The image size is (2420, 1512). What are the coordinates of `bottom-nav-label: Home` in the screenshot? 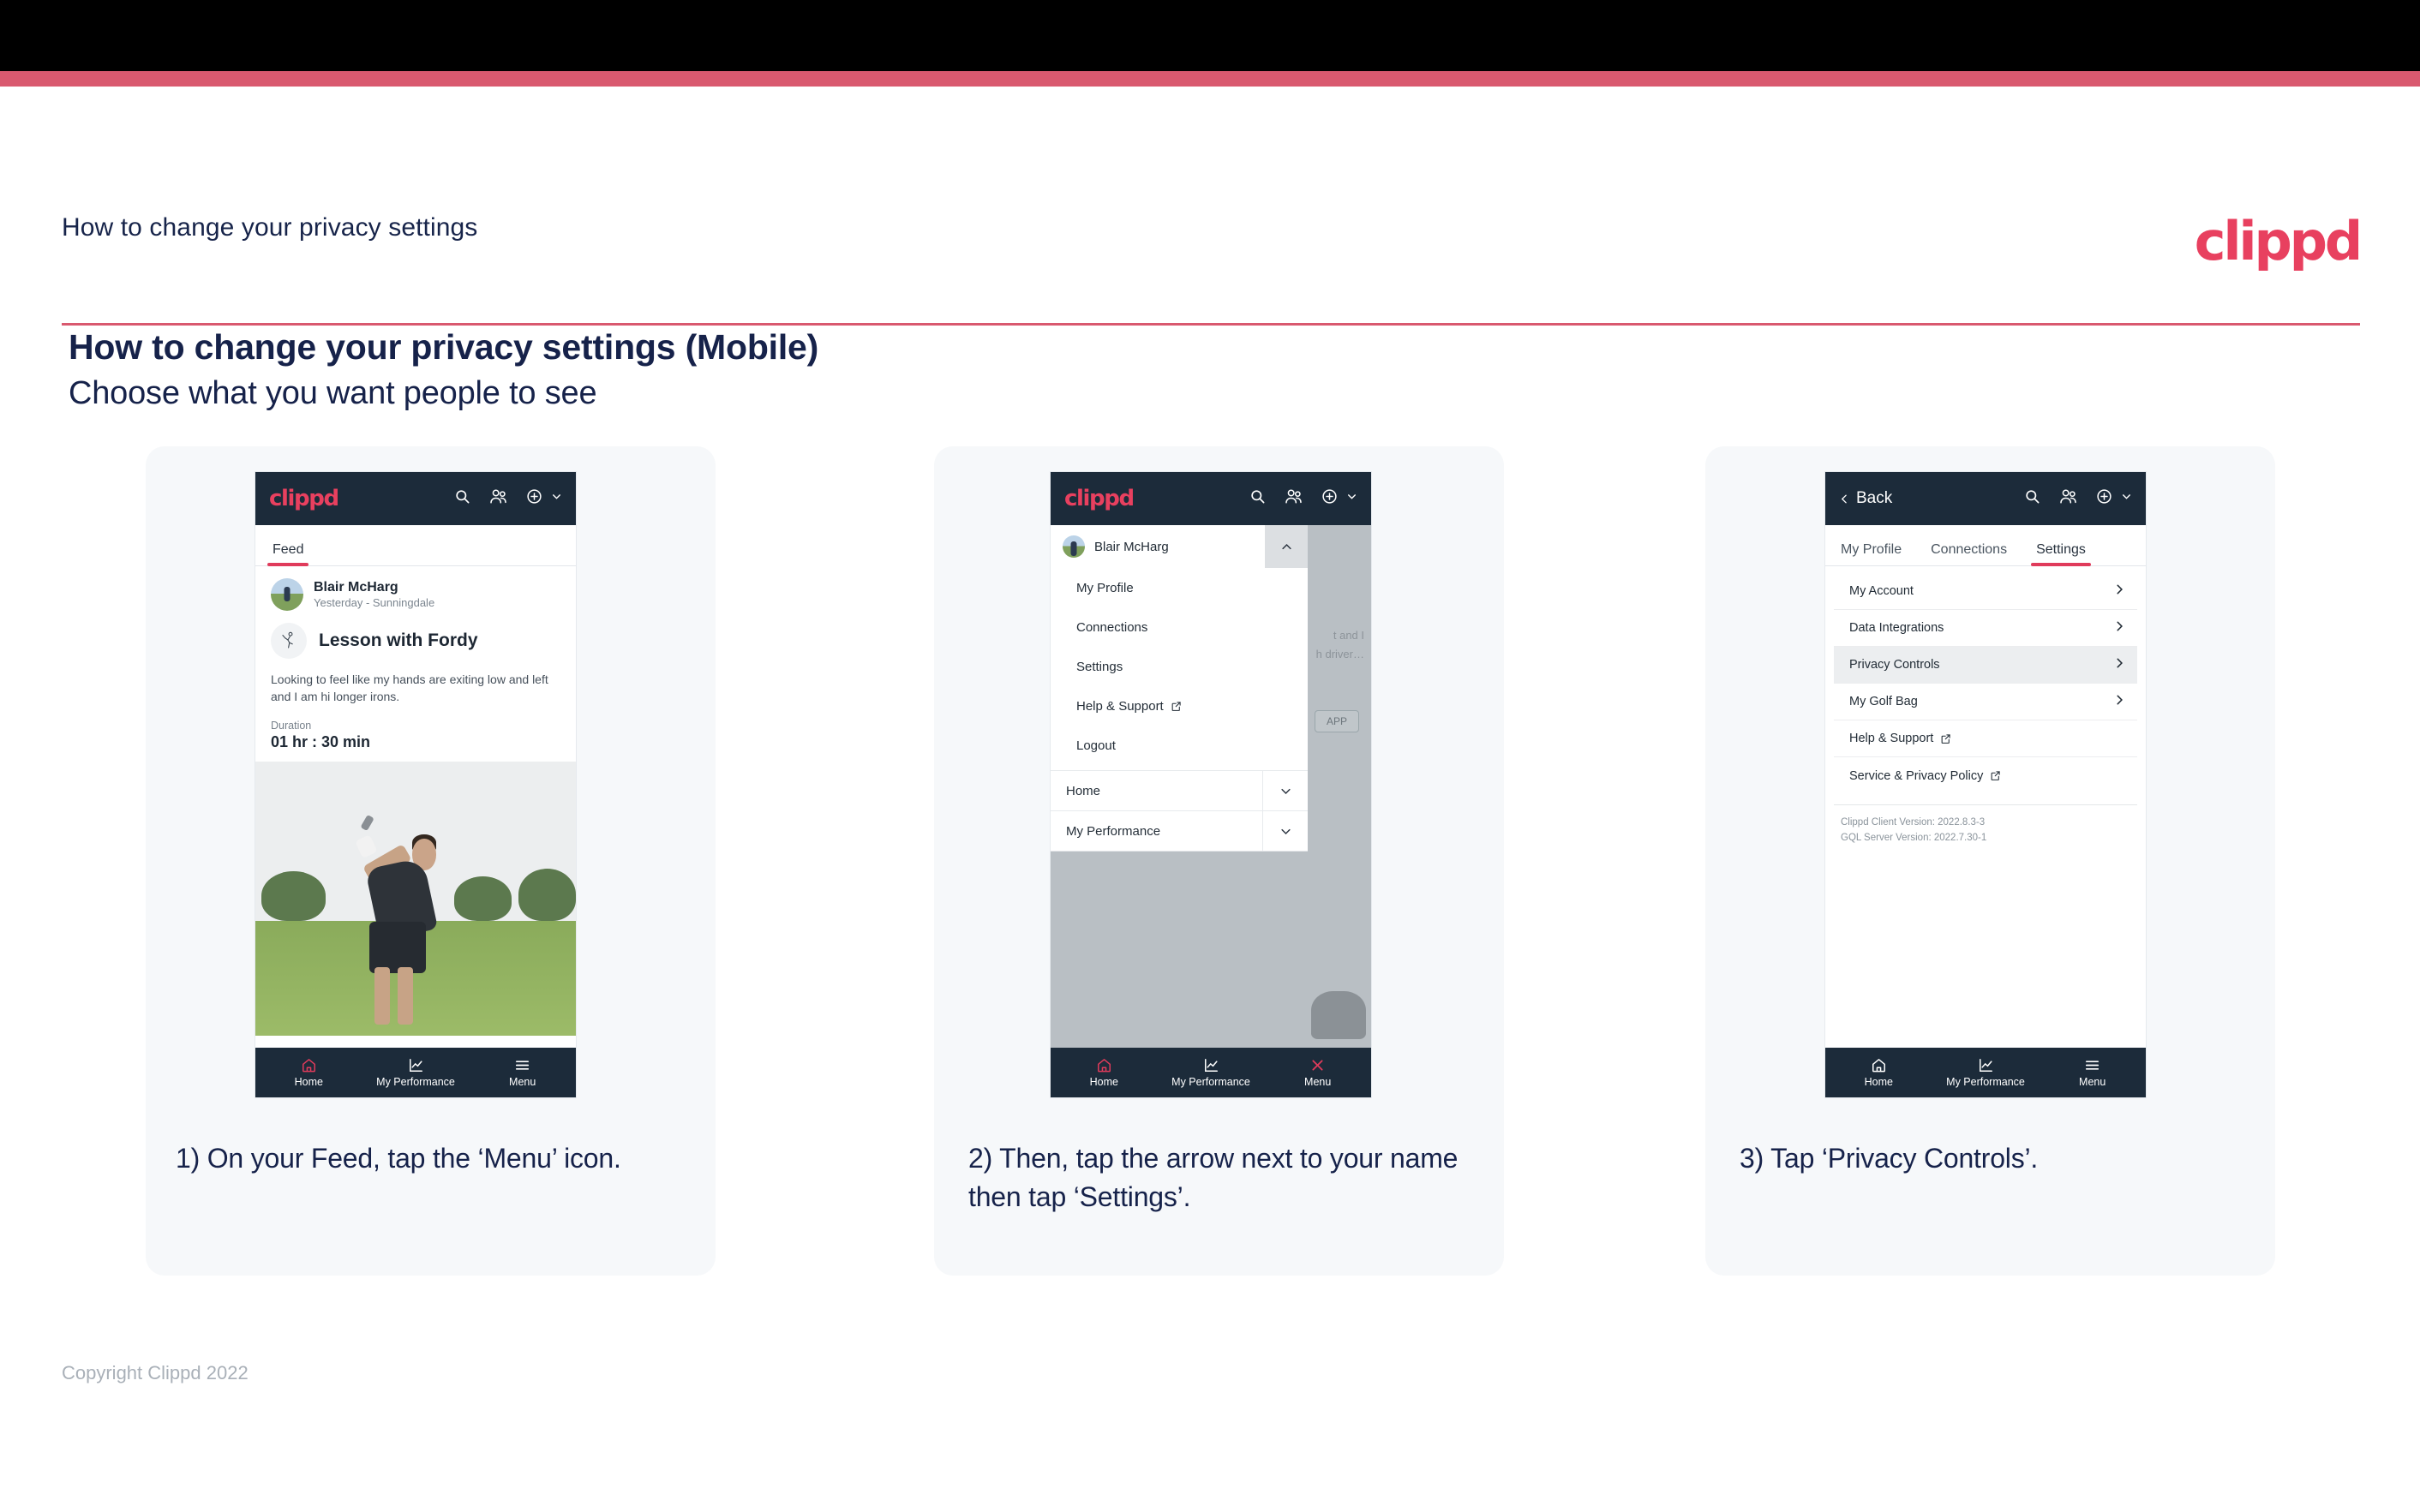 It's located at (308, 1082).